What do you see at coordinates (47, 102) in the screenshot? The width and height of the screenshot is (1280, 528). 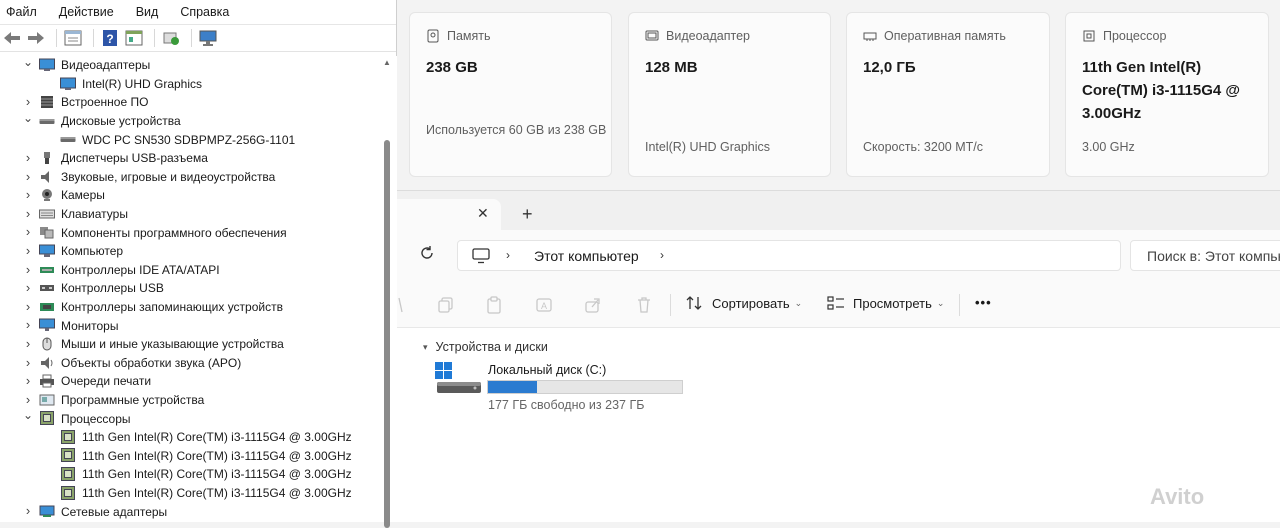 I see `firmware-icon` at bounding box center [47, 102].